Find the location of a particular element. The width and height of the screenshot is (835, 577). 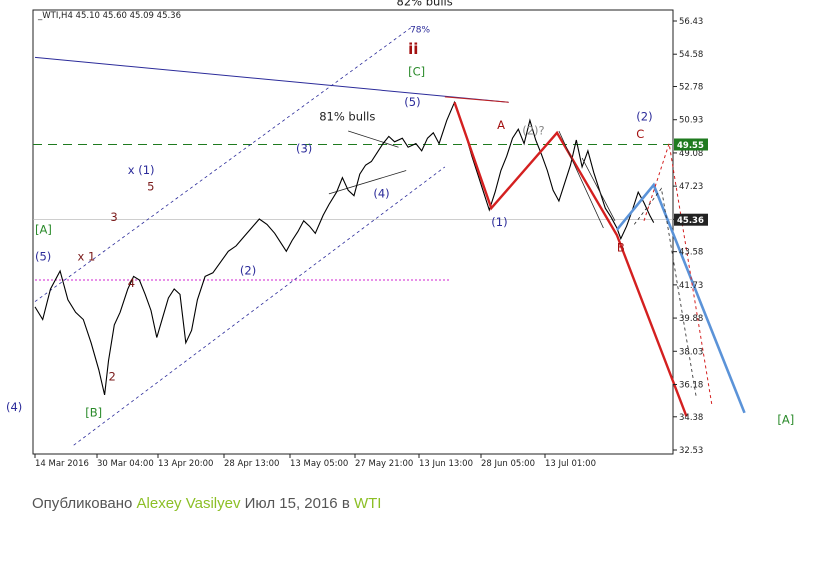

wave-label: 82% bulls is located at coordinates (425, 4).